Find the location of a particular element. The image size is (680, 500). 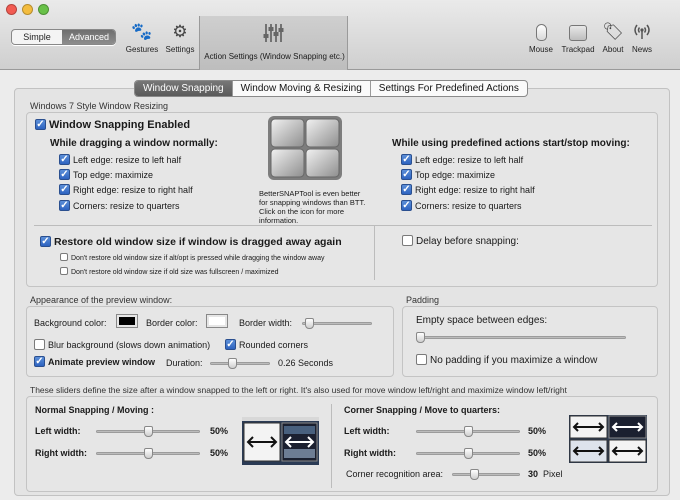

tab-window-snapping: Window Snapping is located at coordinates (183, 88).